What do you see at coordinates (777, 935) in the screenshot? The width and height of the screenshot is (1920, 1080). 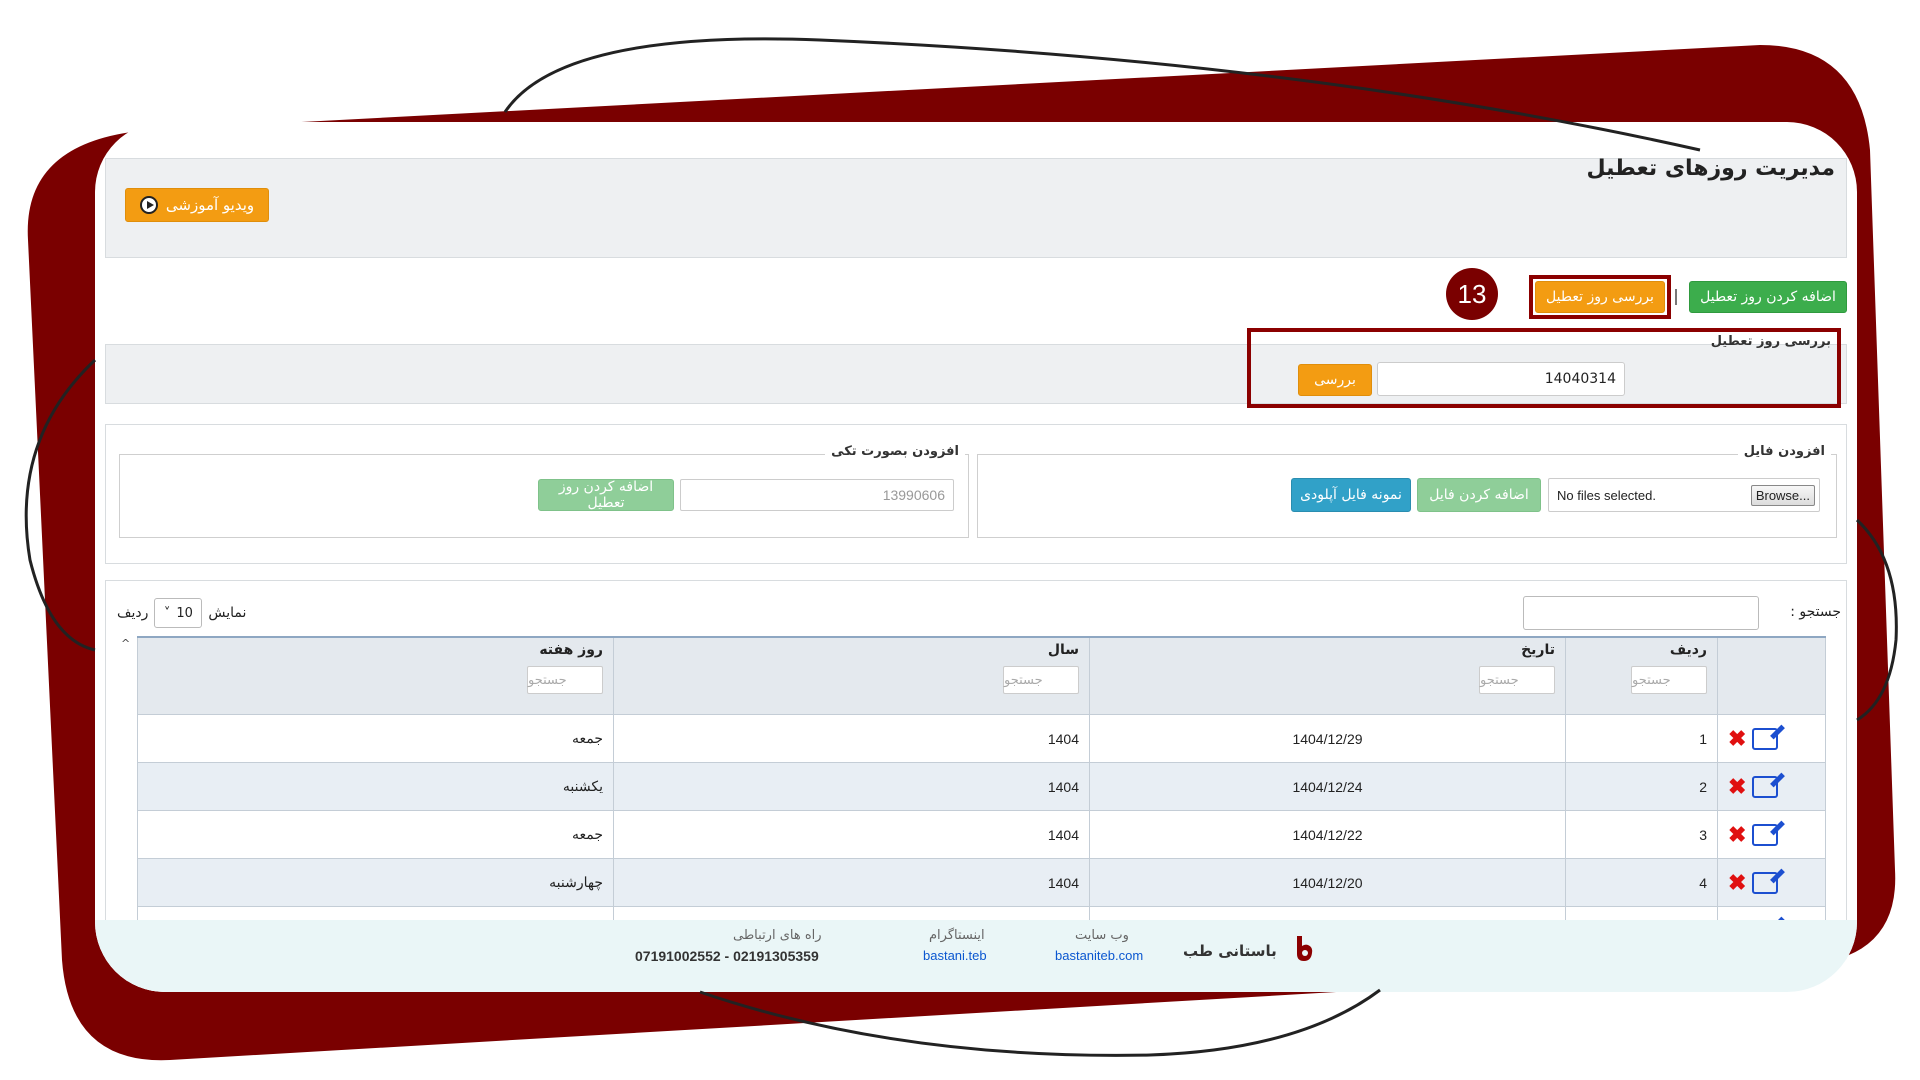 I see `contact-label: راه های ارتباطی` at bounding box center [777, 935].